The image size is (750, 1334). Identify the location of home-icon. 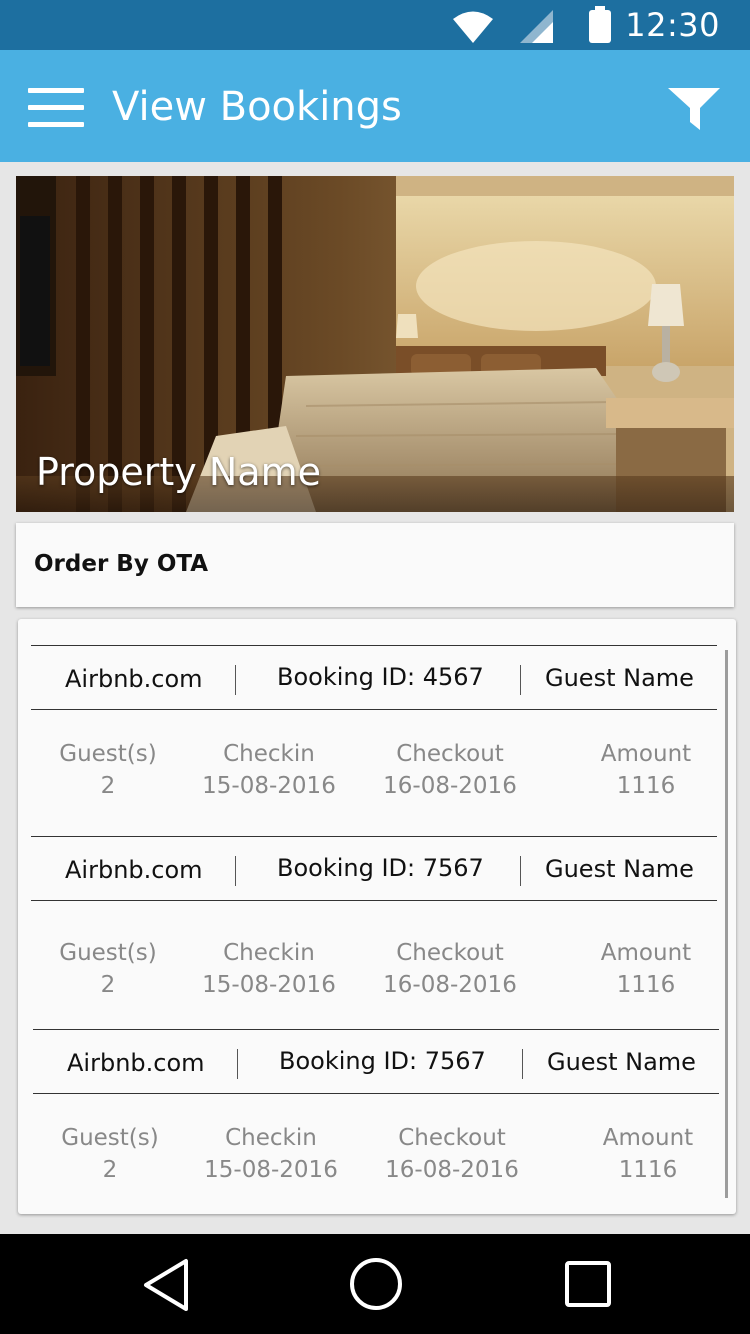
(376, 1284).